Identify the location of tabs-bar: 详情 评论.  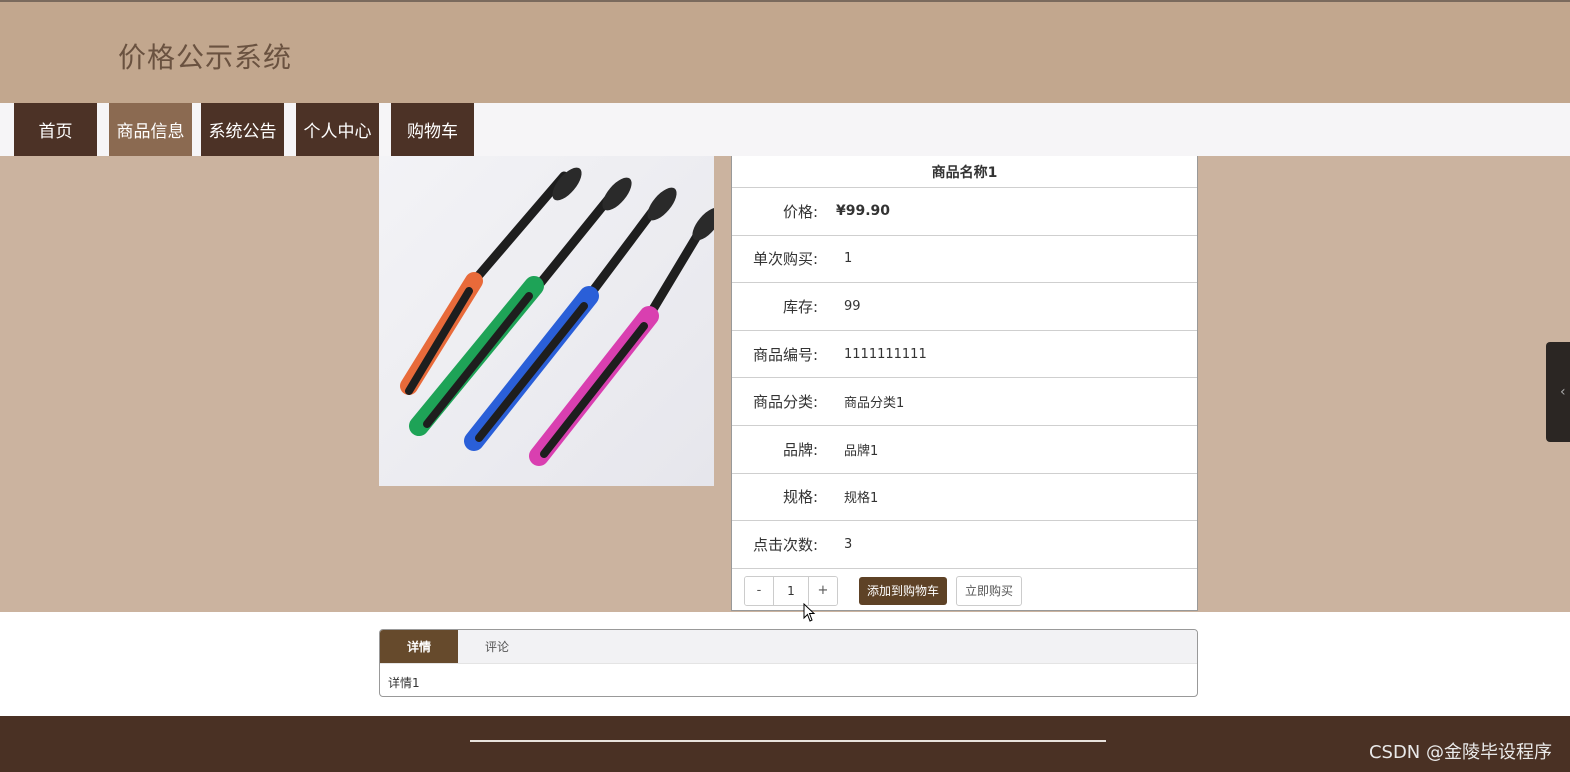
(788, 647).